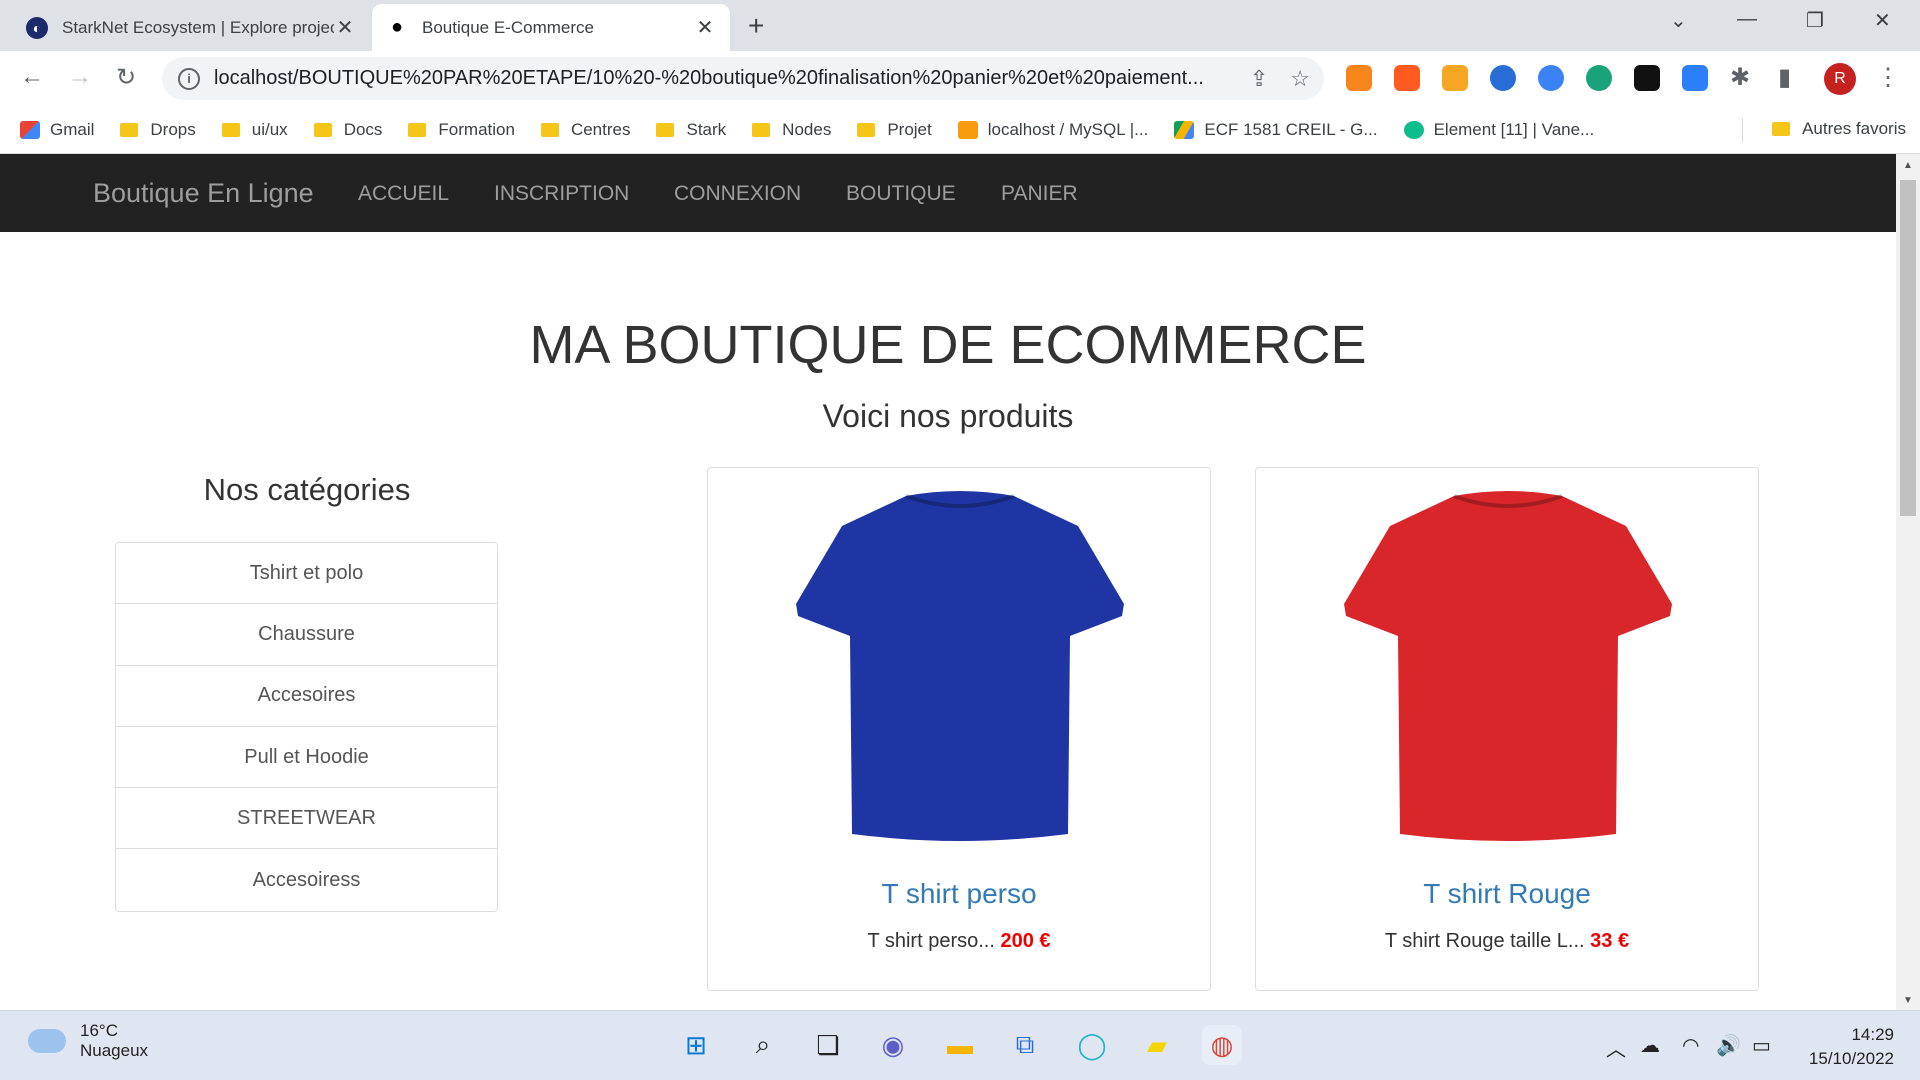 The image size is (1920, 1080). What do you see at coordinates (306, 635) in the screenshot?
I see `category-item: Chaussure` at bounding box center [306, 635].